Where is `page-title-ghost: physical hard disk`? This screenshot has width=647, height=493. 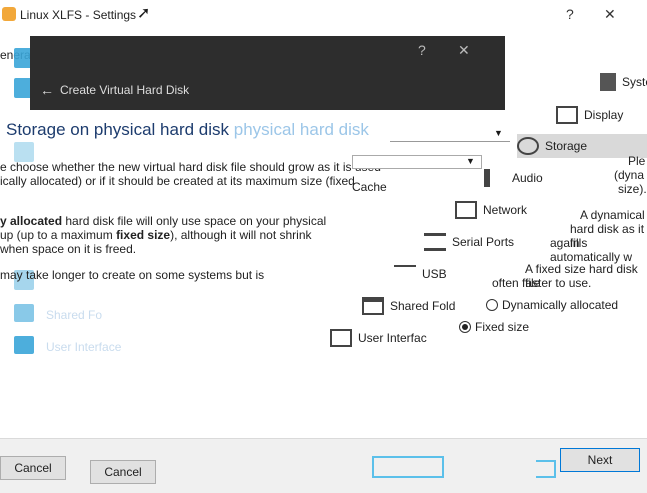
page-title-ghost: physical hard disk is located at coordinates (301, 129).